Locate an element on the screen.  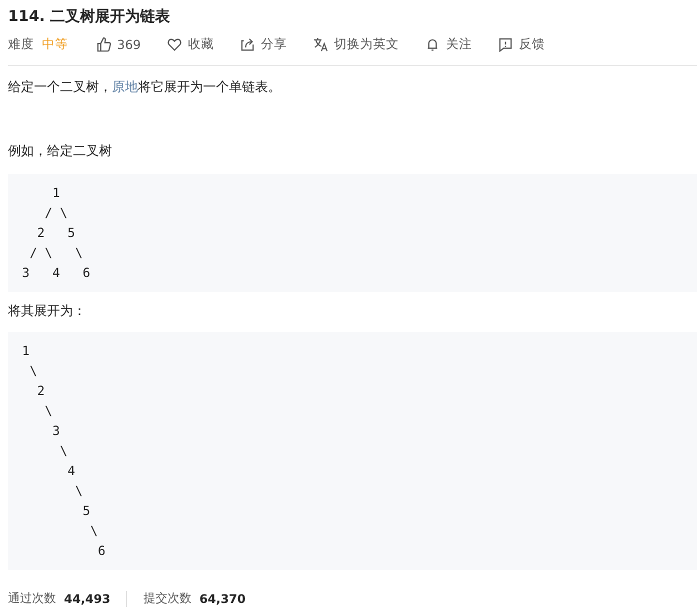
follow-action: 关注 is located at coordinates (459, 44).